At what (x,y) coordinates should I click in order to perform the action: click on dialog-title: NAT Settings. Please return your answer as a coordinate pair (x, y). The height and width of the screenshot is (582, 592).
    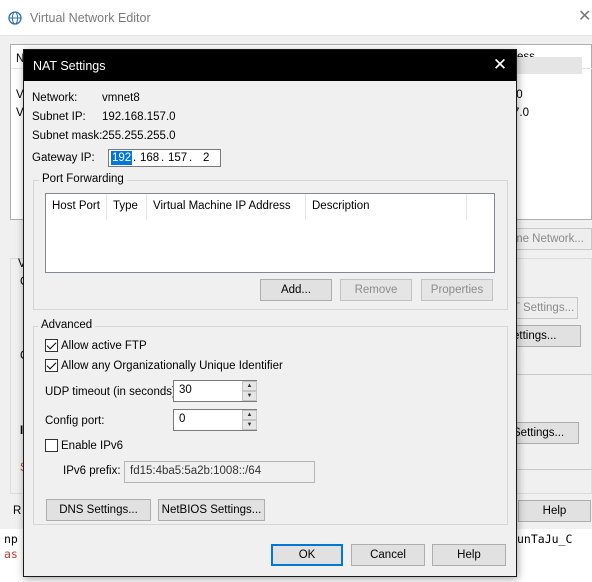
    Looking at the image, I should click on (69, 66).